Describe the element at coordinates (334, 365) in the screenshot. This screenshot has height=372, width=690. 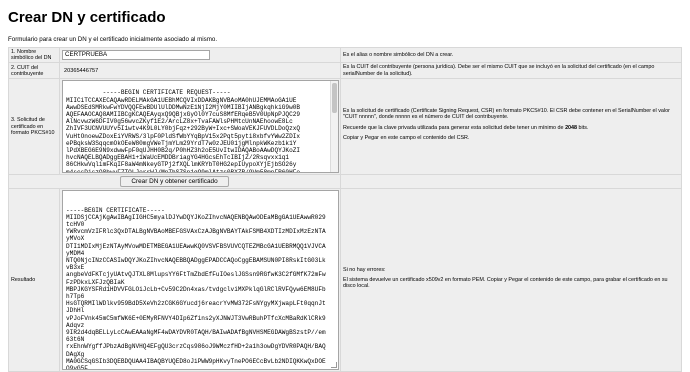
I see `result-resize-grip` at that location.